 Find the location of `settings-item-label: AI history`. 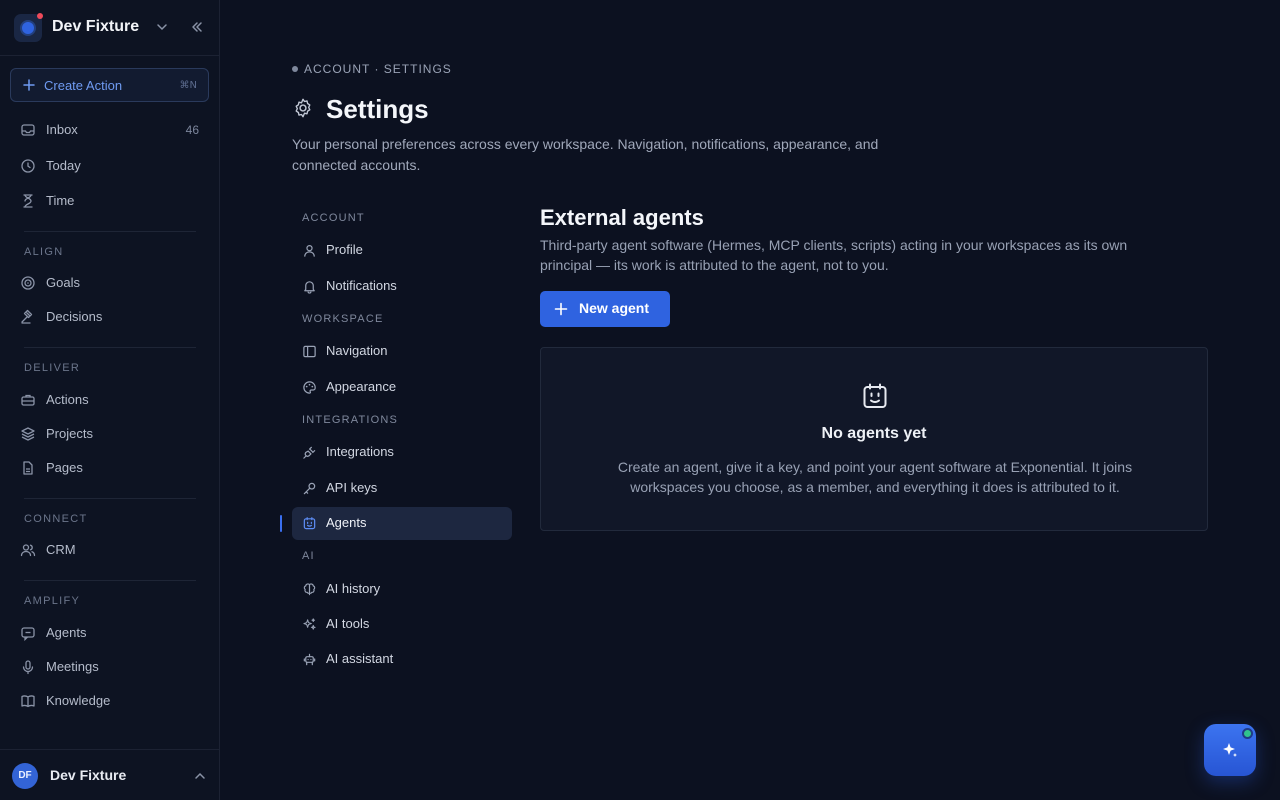

settings-item-label: AI history is located at coordinates (353, 588).